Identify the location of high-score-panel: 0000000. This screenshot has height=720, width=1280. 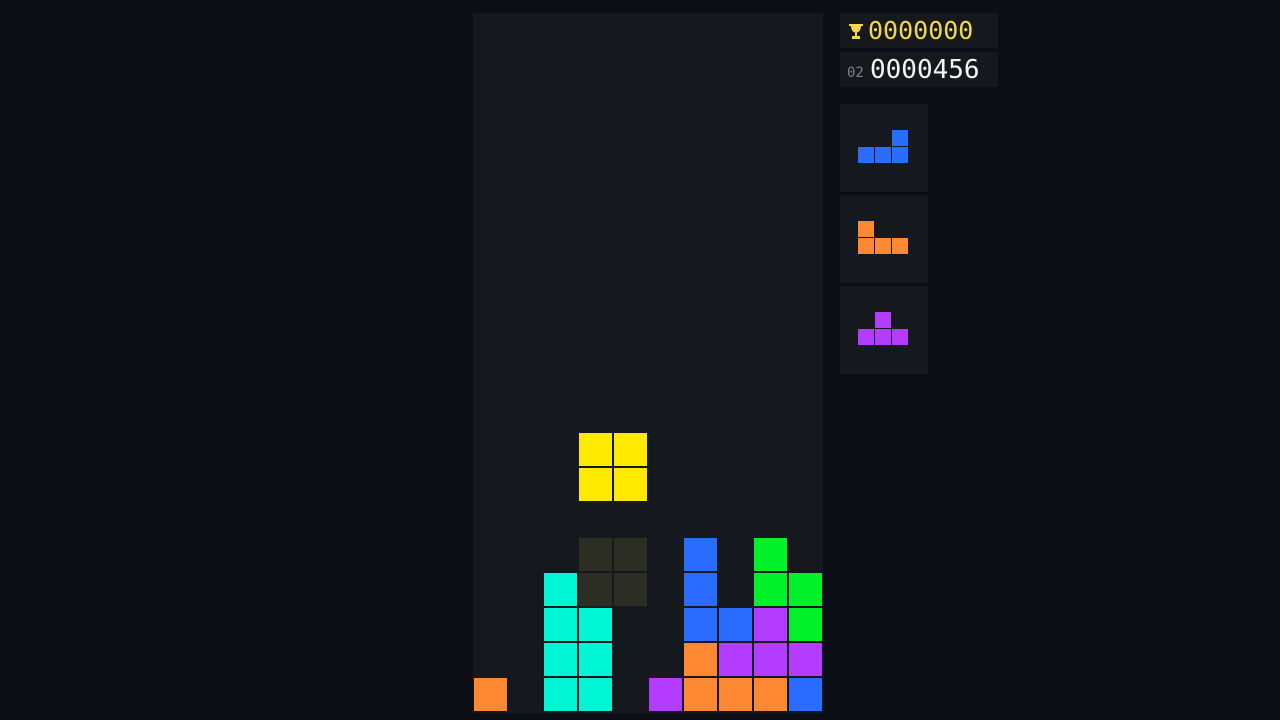
(919, 30).